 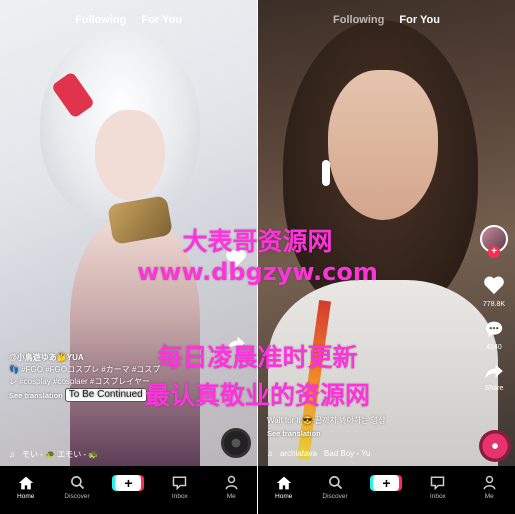 I want to click on caption-text: Wait for it 😎 끝까지 봐야하는 영상, so click(x=367, y=421).